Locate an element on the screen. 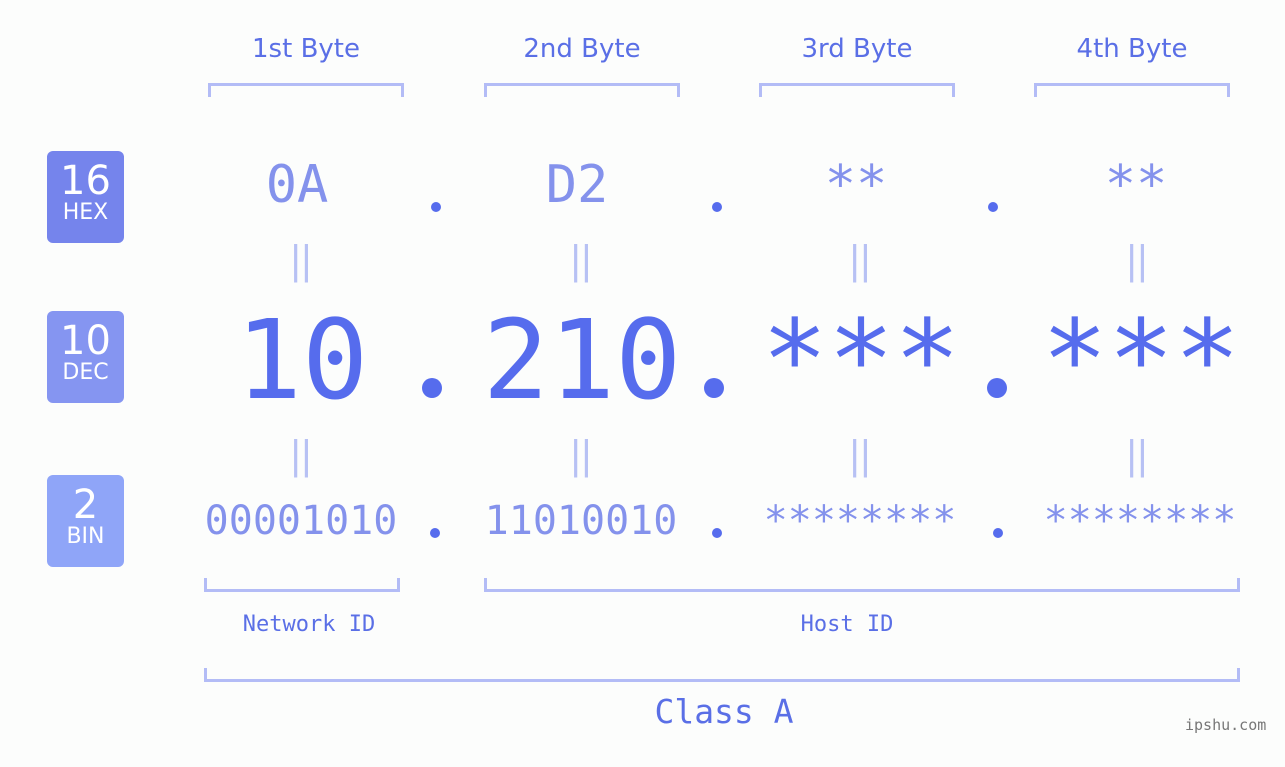  dec-badge-number: 10 is located at coordinates (85, 341).